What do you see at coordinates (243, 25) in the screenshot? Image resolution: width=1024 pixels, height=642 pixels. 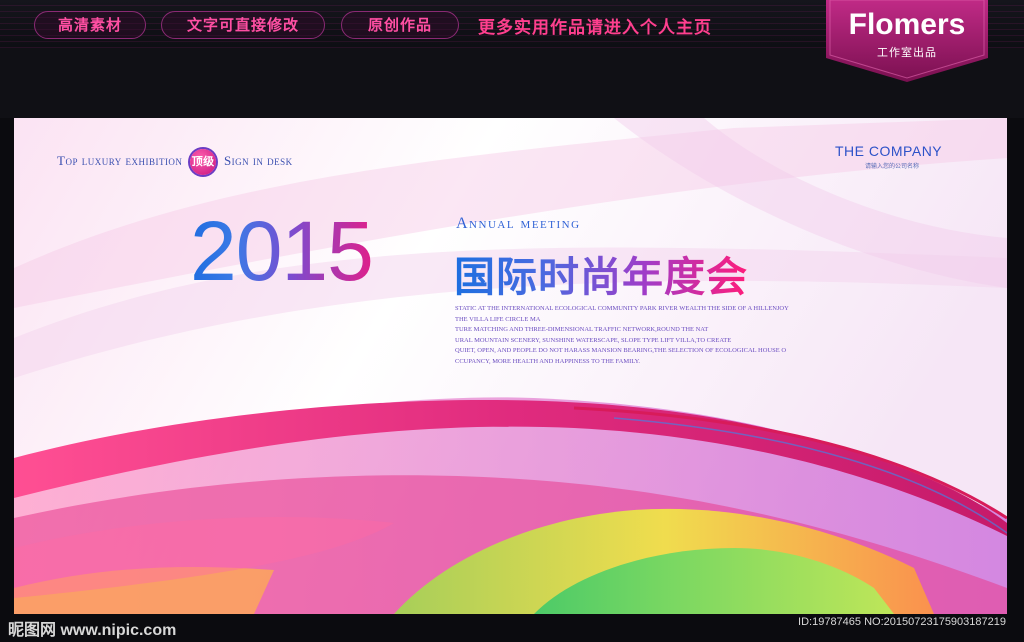 I see `tag-editable-text: 文字可直接修改` at bounding box center [243, 25].